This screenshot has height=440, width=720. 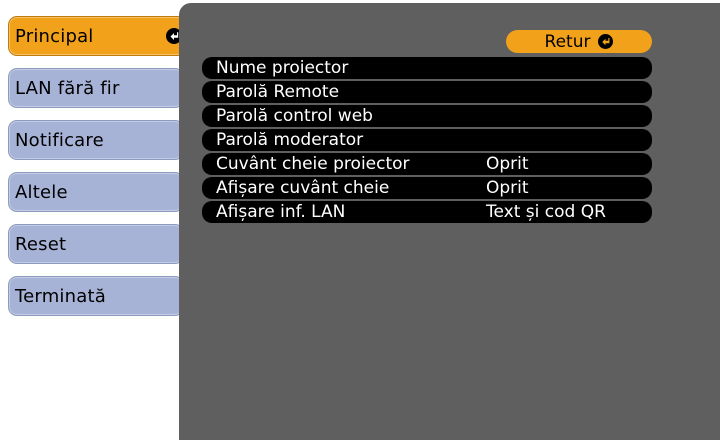 I want to click on setting-label: Parolă control web, so click(x=294, y=116).